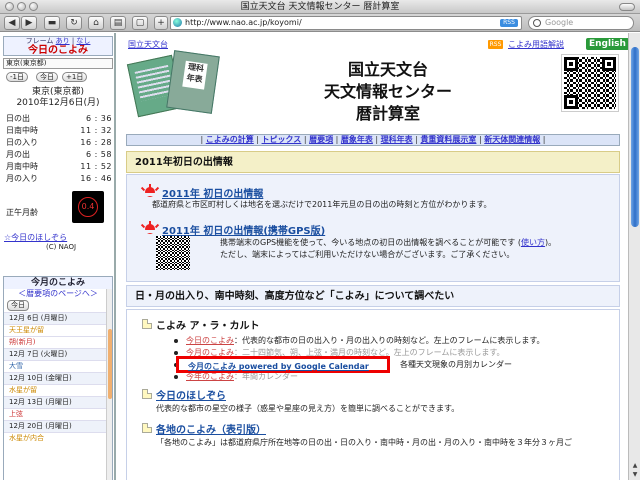 This screenshot has height=480, width=640. What do you see at coordinates (627, 7) in the screenshot?
I see `toolbar-toggle-button` at bounding box center [627, 7].